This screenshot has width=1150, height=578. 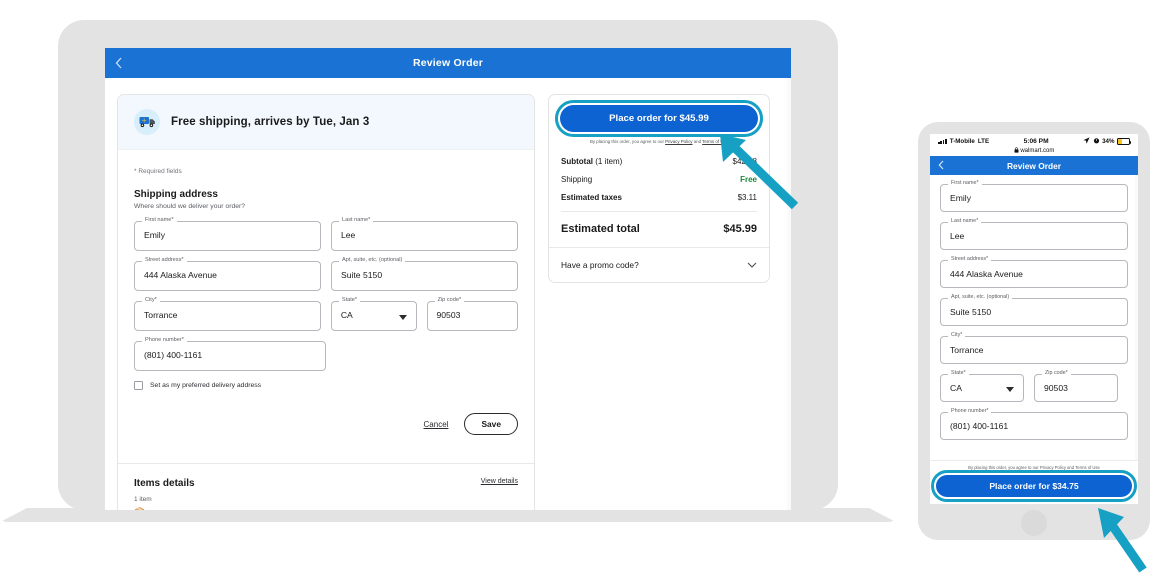 I want to click on page-title: Review Order, so click(x=448, y=63).